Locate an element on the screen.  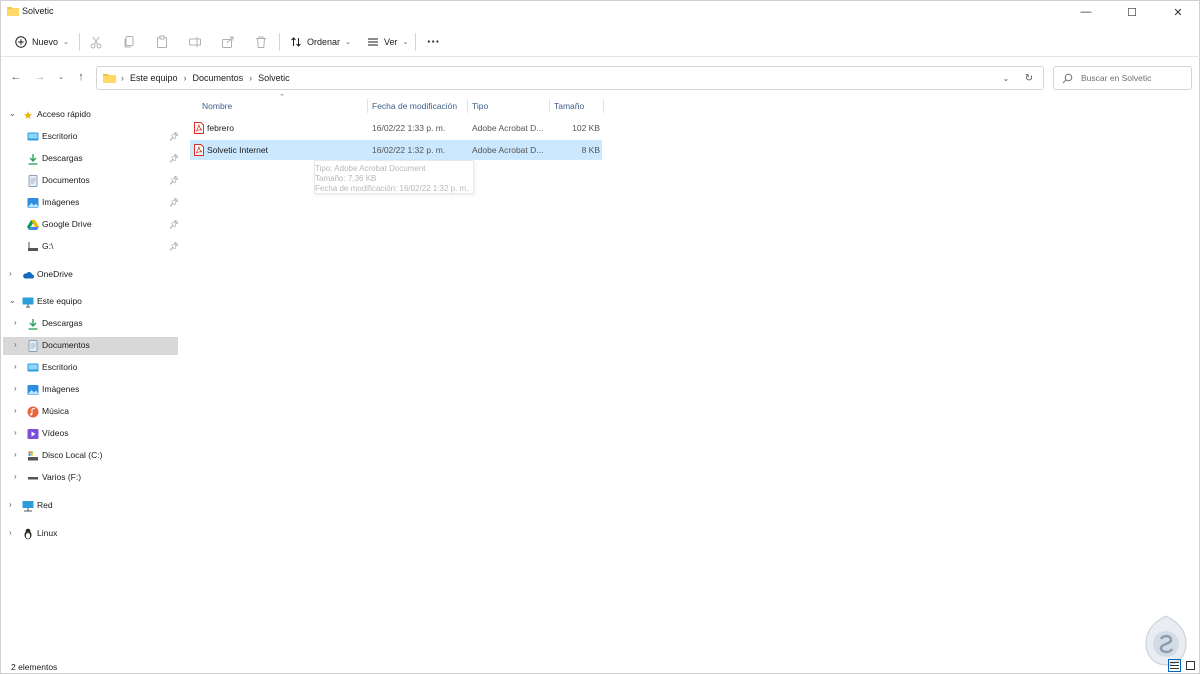
nav-item-documentos-pc: › Documentos is located at coordinates (90, 346).